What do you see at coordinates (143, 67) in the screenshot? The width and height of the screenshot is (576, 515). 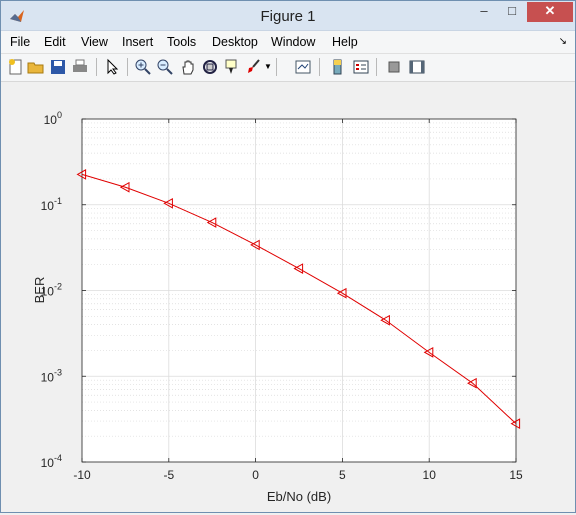 I see `zoom-in-icon` at bounding box center [143, 67].